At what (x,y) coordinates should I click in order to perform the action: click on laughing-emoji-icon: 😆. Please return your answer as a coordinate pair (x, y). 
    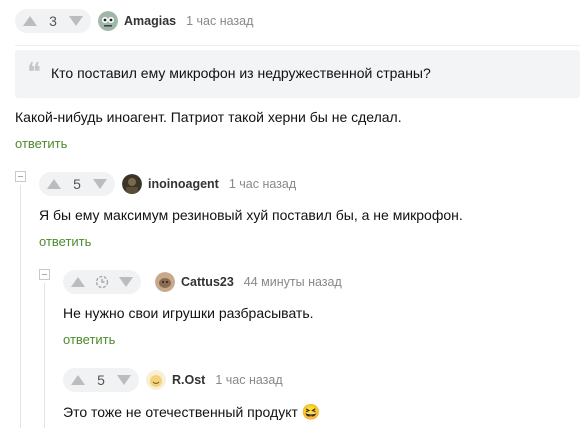
    Looking at the image, I should click on (311, 412).